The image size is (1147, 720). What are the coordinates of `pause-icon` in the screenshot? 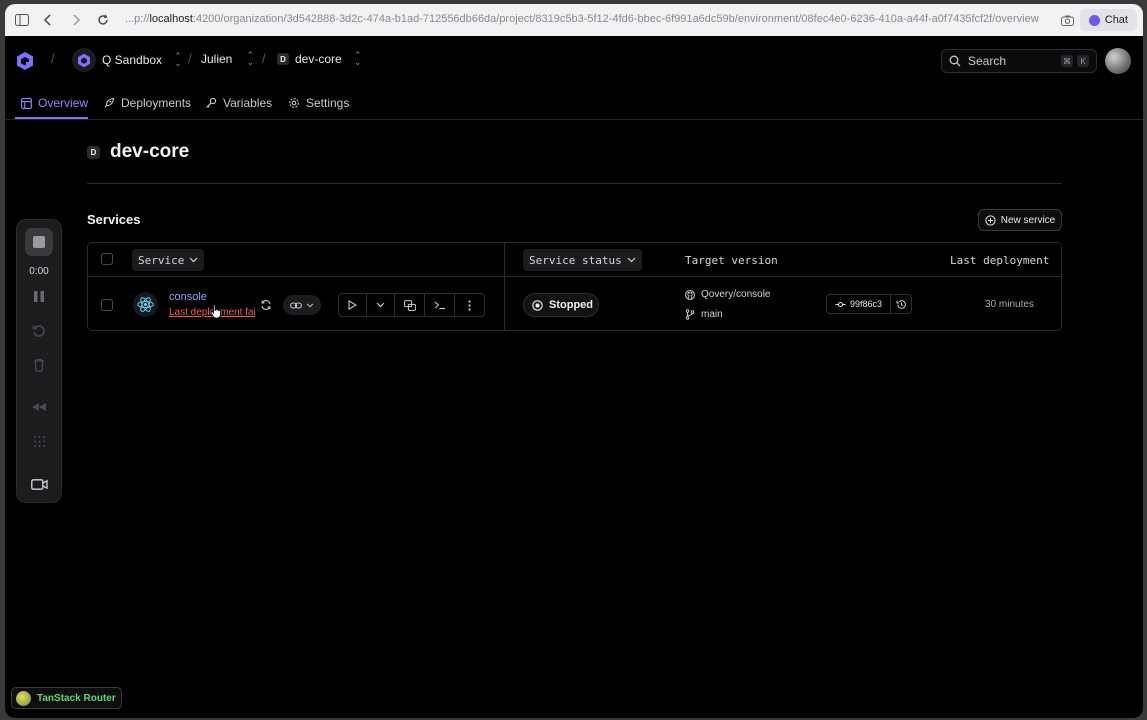 It's located at (39, 296).